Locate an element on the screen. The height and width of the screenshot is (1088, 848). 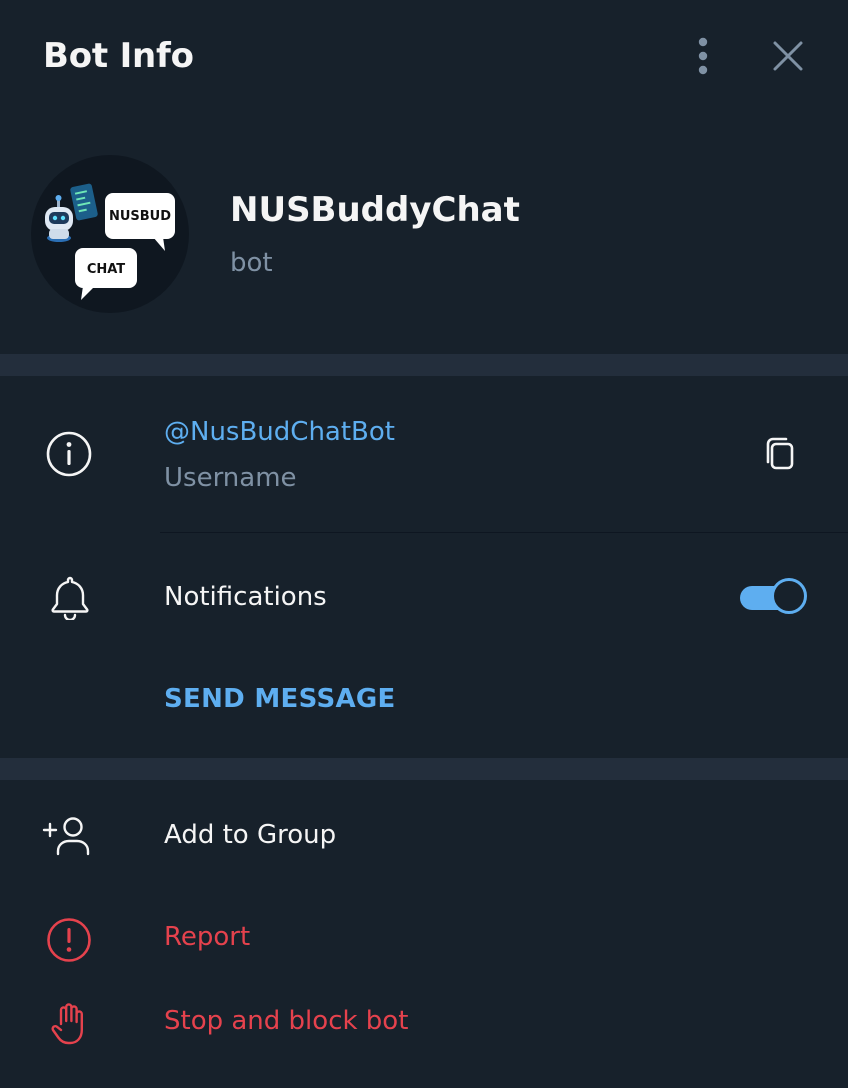
close-icon is located at coordinates (788, 56).